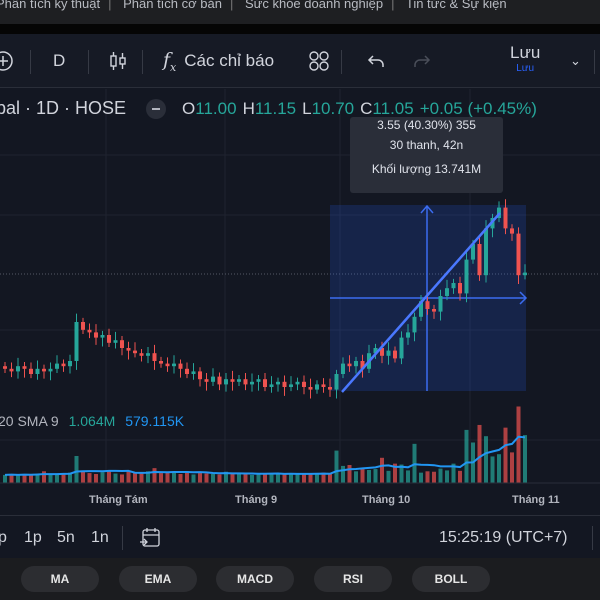  Describe the element at coordinates (63, 108) in the screenshot. I see `symbol-label: bal · 1D · HOSE` at that location.